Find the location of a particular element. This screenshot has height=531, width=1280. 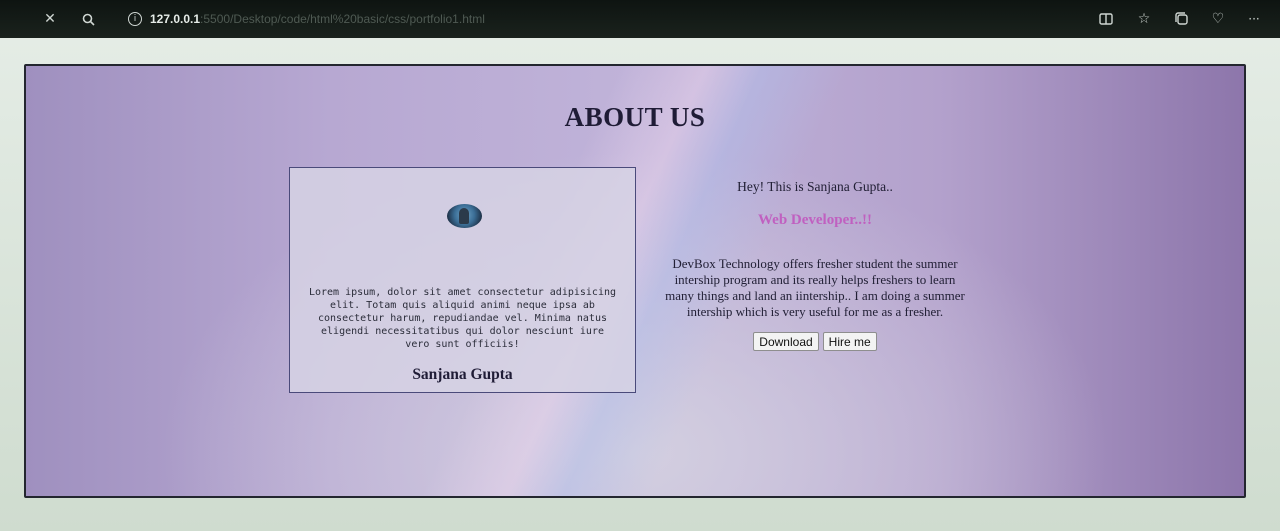

page-title: ABOUT US is located at coordinates (635, 117).